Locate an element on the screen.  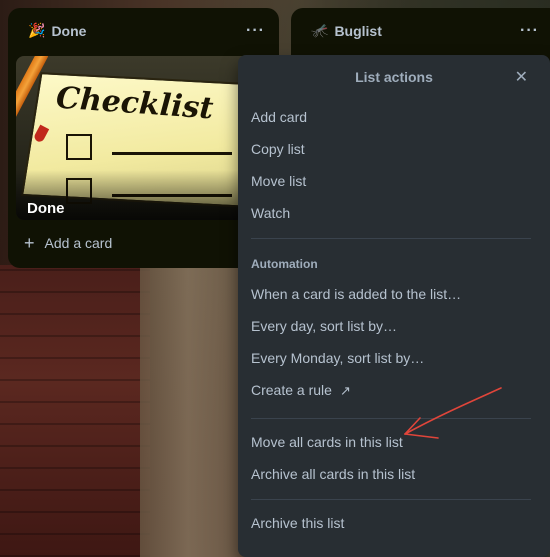
popover-header: List actions ✕ is located at coordinates (394, 77).